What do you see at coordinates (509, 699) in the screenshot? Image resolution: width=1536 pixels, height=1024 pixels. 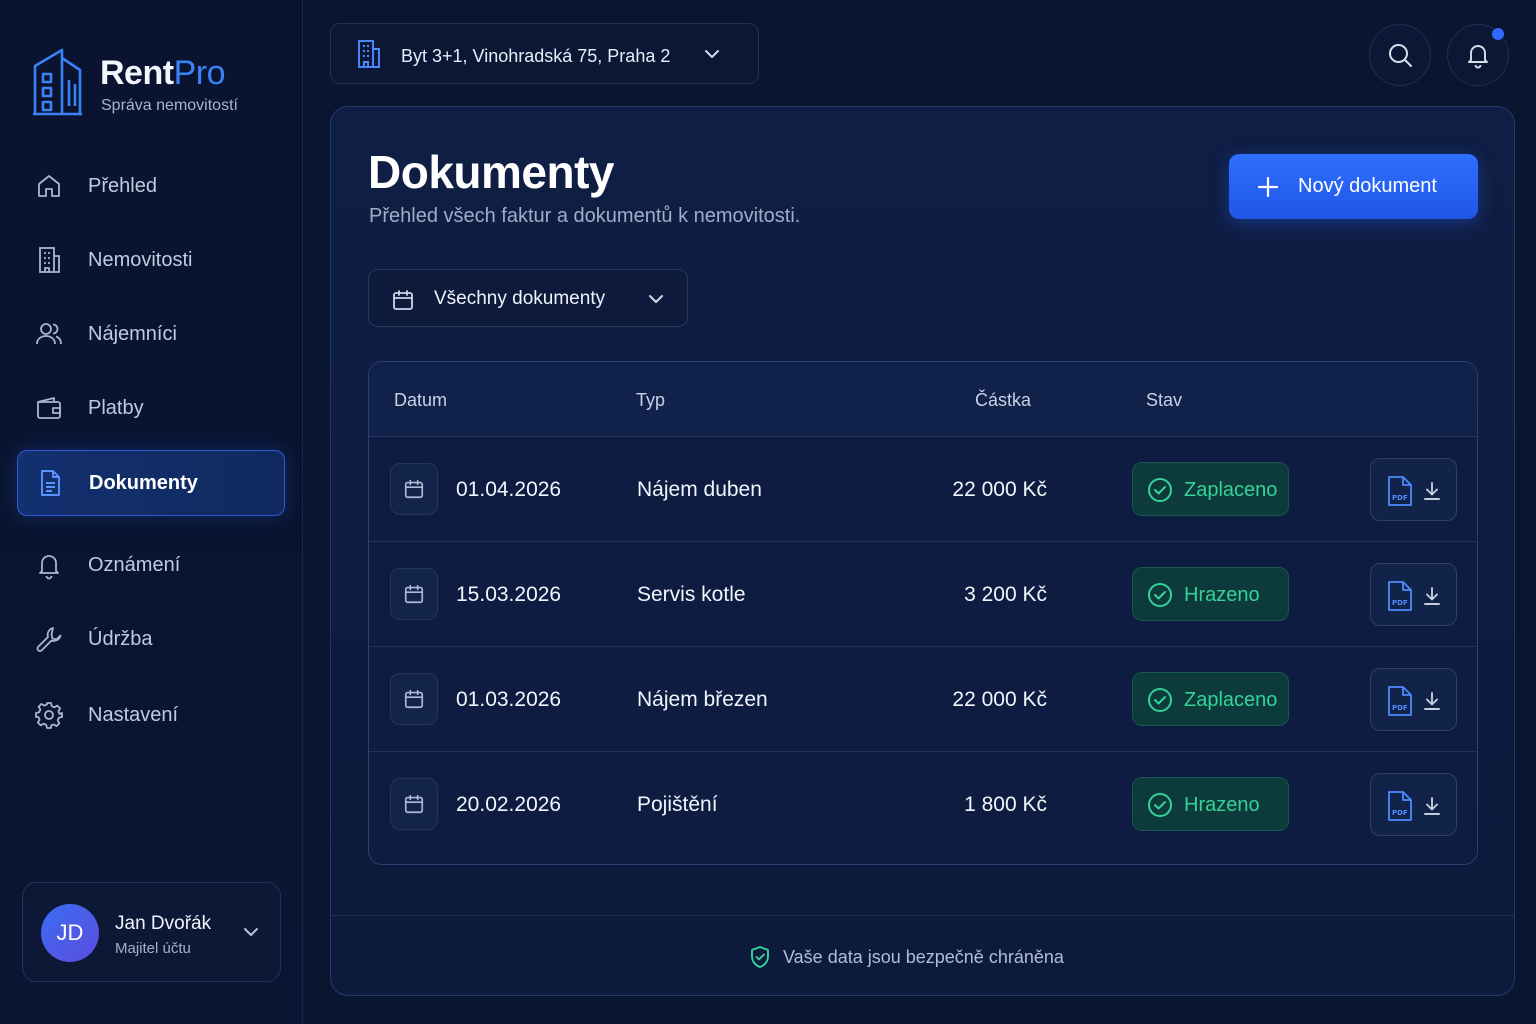 I see `row-date: 01.03.2026` at bounding box center [509, 699].